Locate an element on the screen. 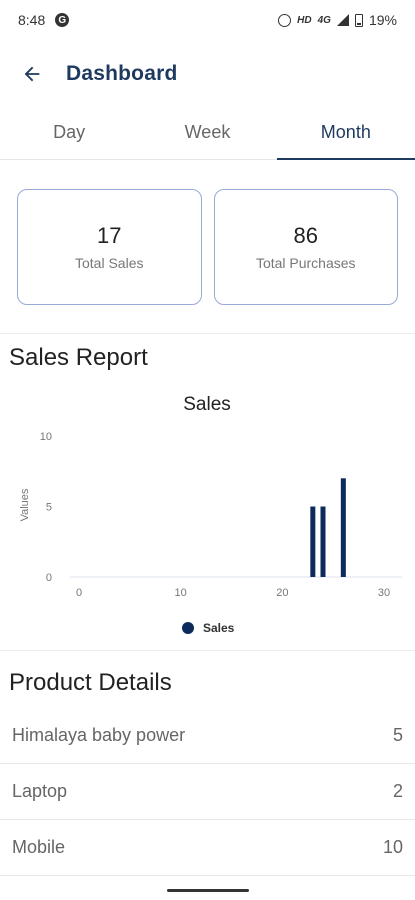 The width and height of the screenshot is (415, 900). total-purchases-card: 86 Total Purchases is located at coordinates (305, 247).